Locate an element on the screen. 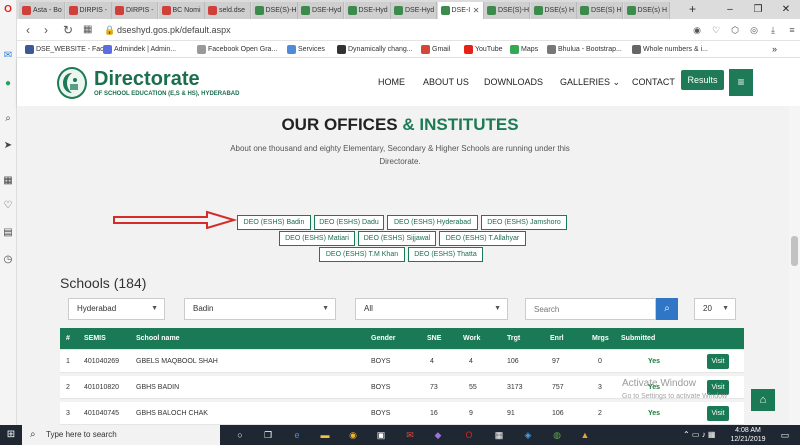  nav-about-us: ABOUT US is located at coordinates (446, 82).